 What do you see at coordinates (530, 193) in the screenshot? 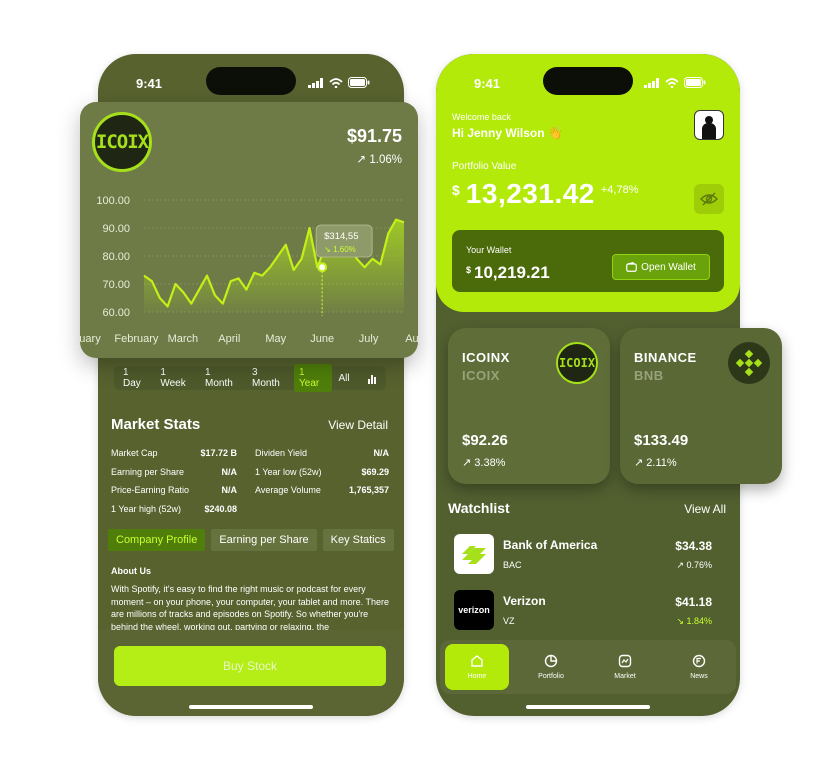
I see `portfolio-amount: 13,231.42` at bounding box center [530, 193].